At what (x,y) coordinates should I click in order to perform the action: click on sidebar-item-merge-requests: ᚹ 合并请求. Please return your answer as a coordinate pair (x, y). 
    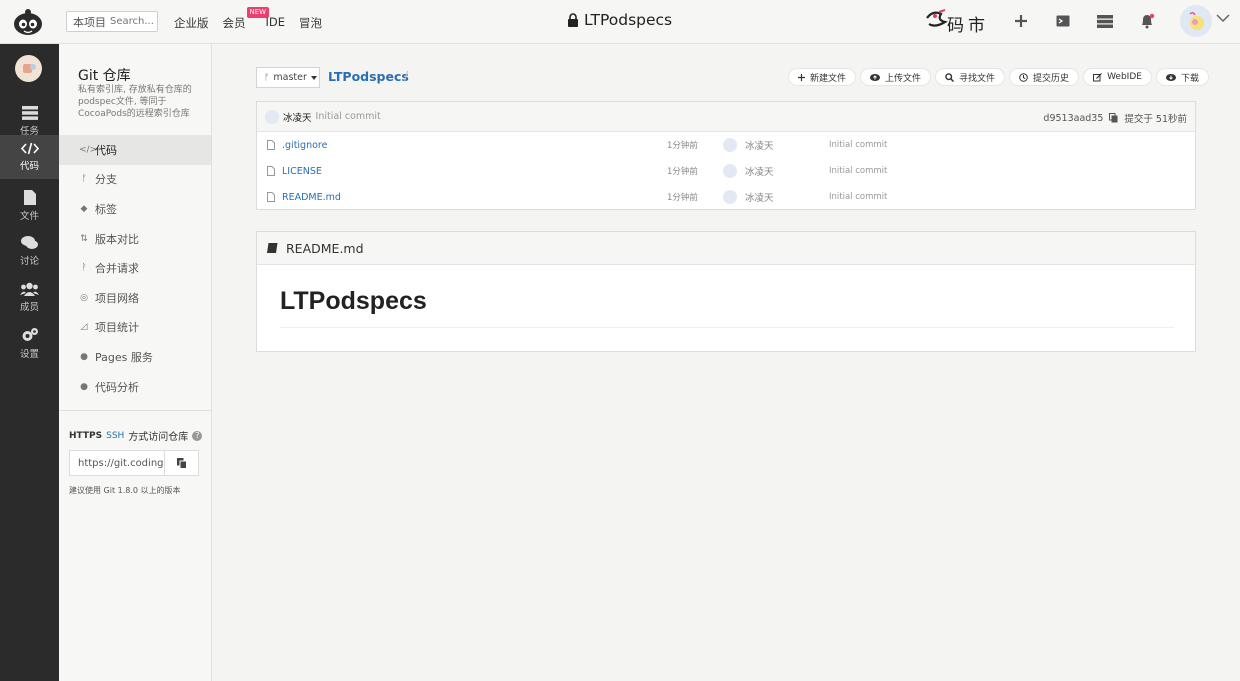
    Looking at the image, I should click on (135, 268).